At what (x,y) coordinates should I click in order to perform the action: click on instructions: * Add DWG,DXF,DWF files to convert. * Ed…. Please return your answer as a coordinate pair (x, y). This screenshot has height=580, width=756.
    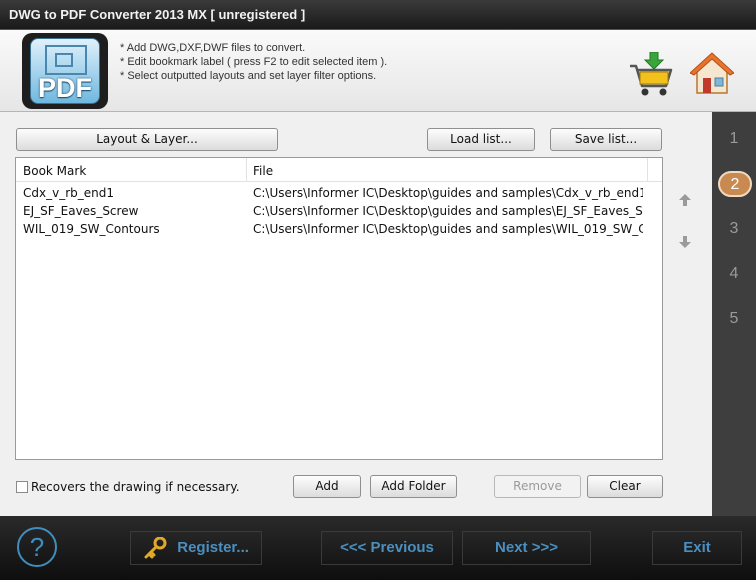
    Looking at the image, I should click on (253, 62).